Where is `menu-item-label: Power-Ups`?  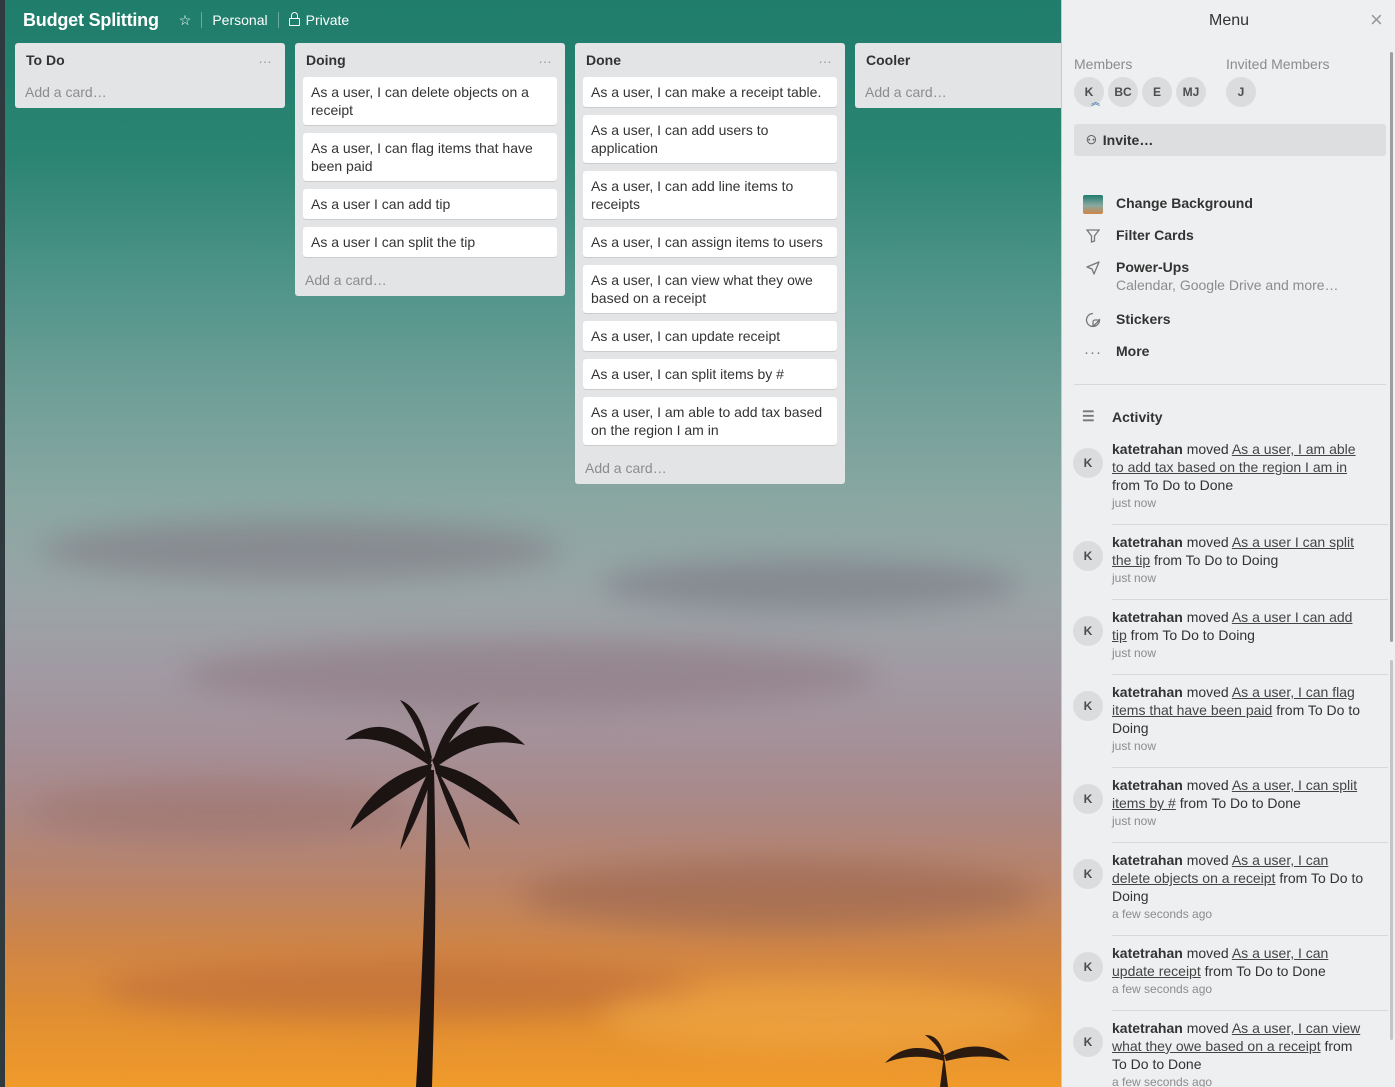
menu-item-label: Power-Ups is located at coordinates (1153, 267).